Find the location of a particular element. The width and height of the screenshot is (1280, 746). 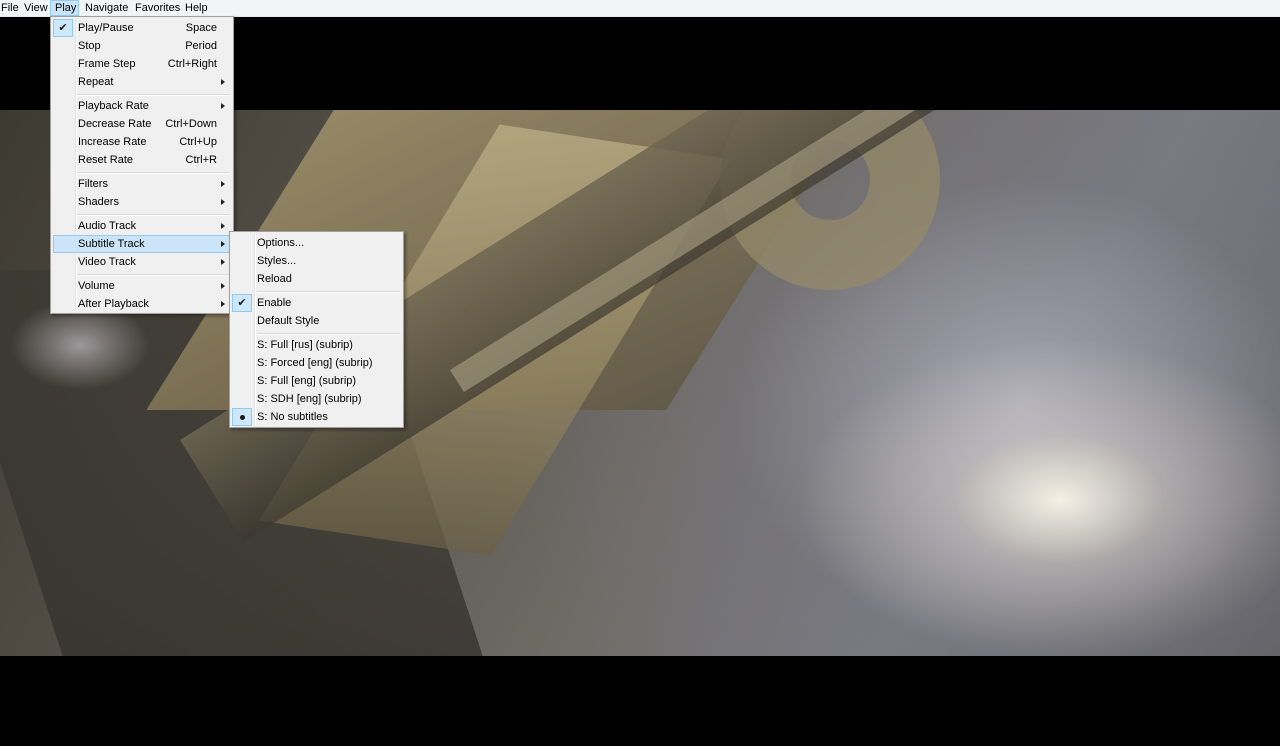

menu-item-shaders: Shaders is located at coordinates (142, 202).